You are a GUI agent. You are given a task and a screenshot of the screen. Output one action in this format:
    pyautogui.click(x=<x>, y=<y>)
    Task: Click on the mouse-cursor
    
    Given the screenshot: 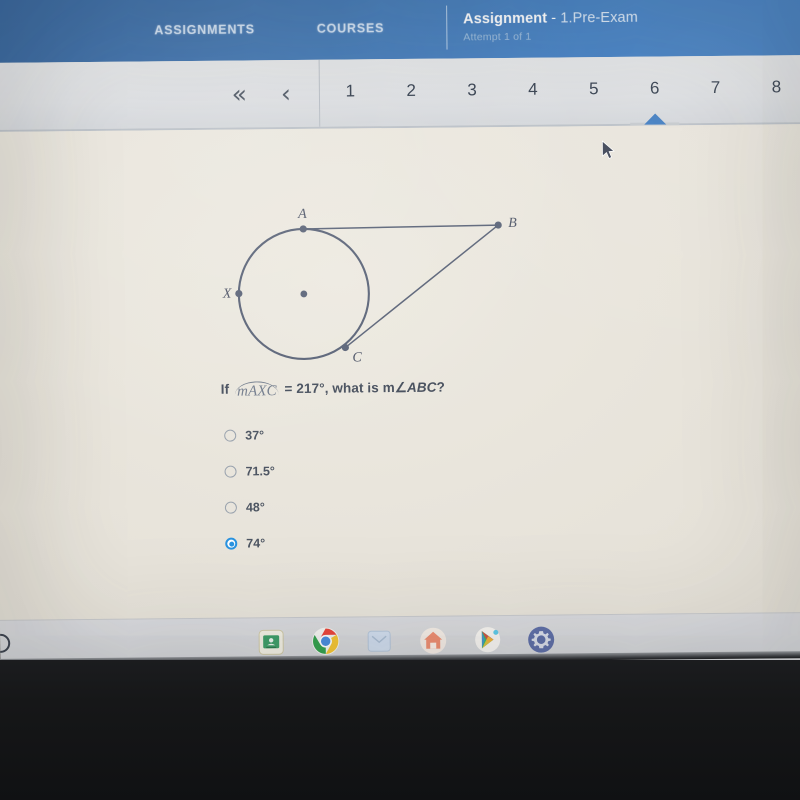 What is the action you would take?
    pyautogui.click(x=608, y=149)
    